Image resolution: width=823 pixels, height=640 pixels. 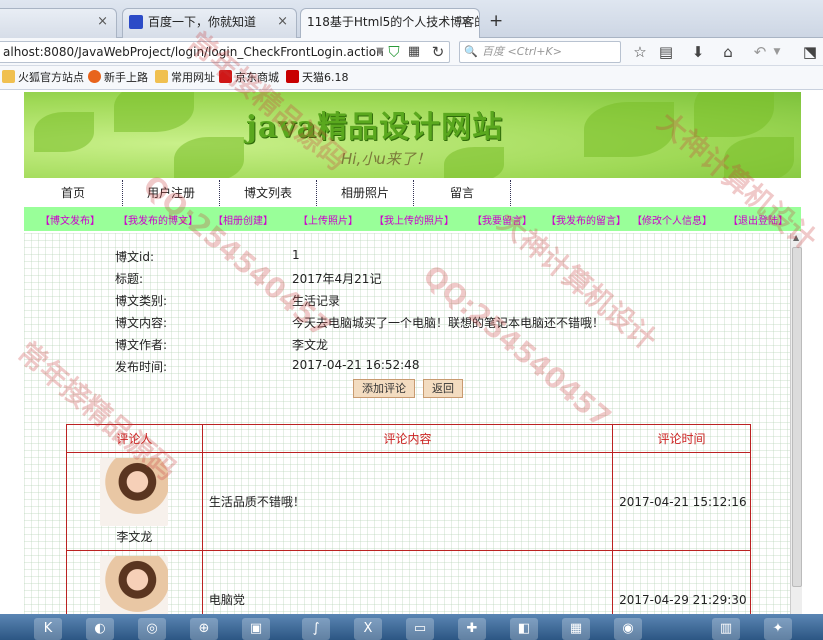 I want to click on subnav-my-photos: 【我上传的照片】, so click(x=414, y=219).